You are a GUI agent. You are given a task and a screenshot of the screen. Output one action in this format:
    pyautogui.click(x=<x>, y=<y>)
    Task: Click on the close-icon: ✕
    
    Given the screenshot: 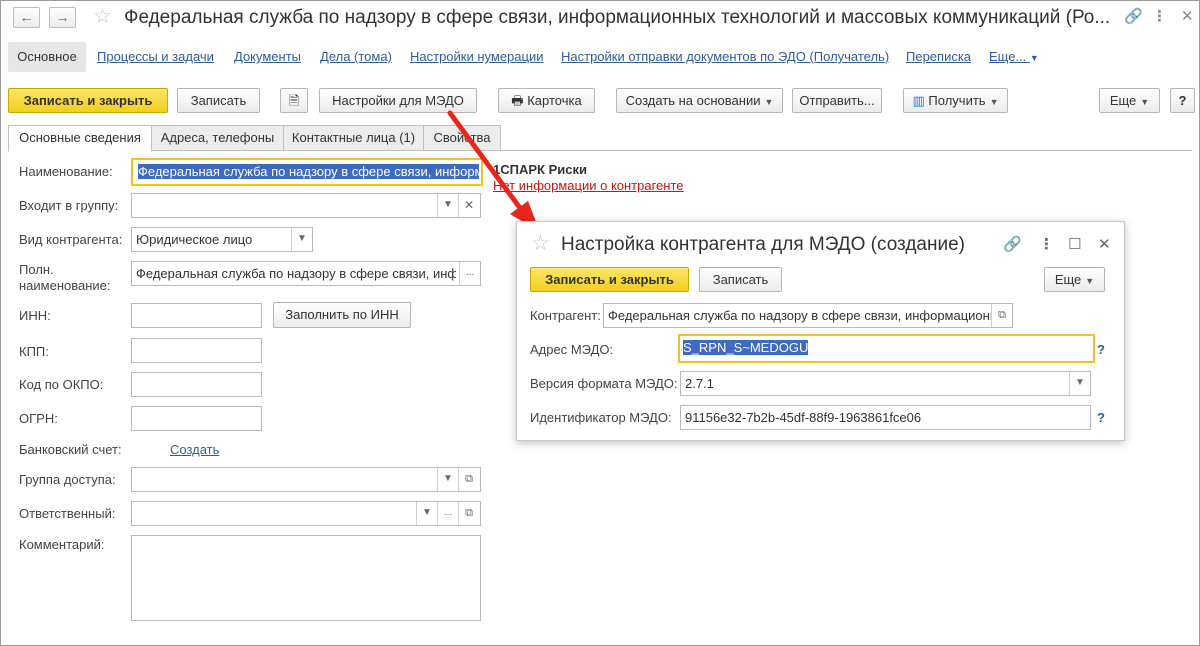 What is the action you would take?
    pyautogui.click(x=1104, y=244)
    